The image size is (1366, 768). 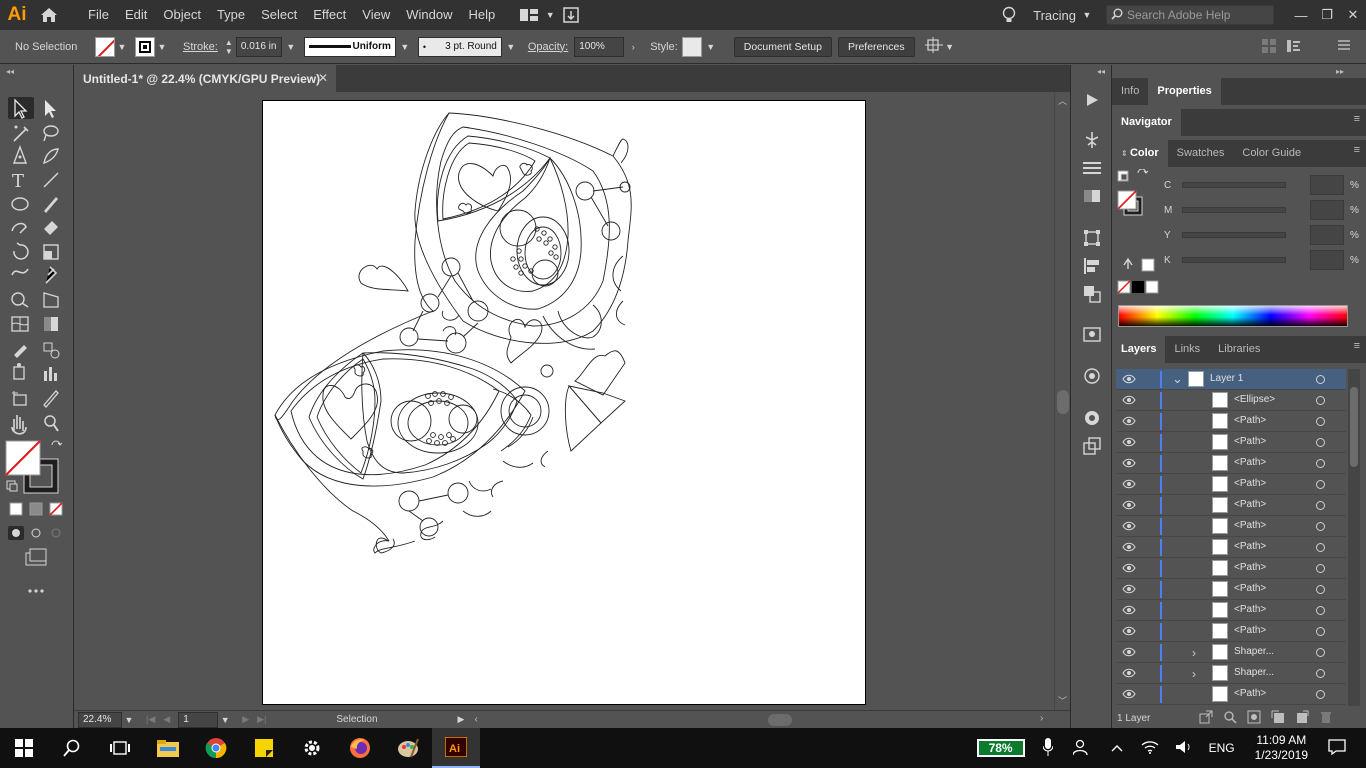 What do you see at coordinates (20, 204) in the screenshot?
I see `ellipse-tool` at bounding box center [20, 204].